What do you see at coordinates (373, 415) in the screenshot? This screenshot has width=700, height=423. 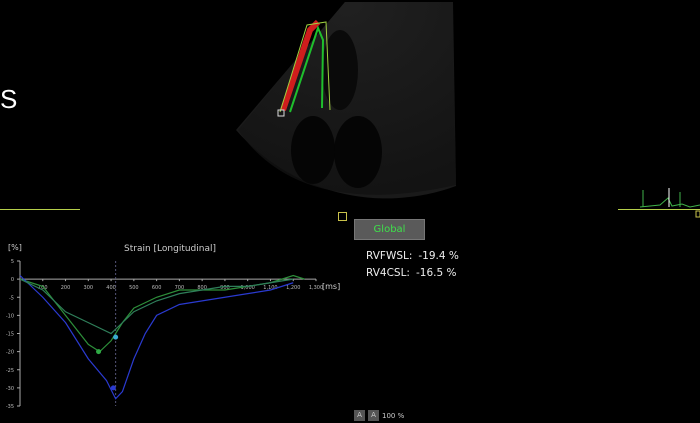 I see `zoom-in-button: A` at bounding box center [373, 415].